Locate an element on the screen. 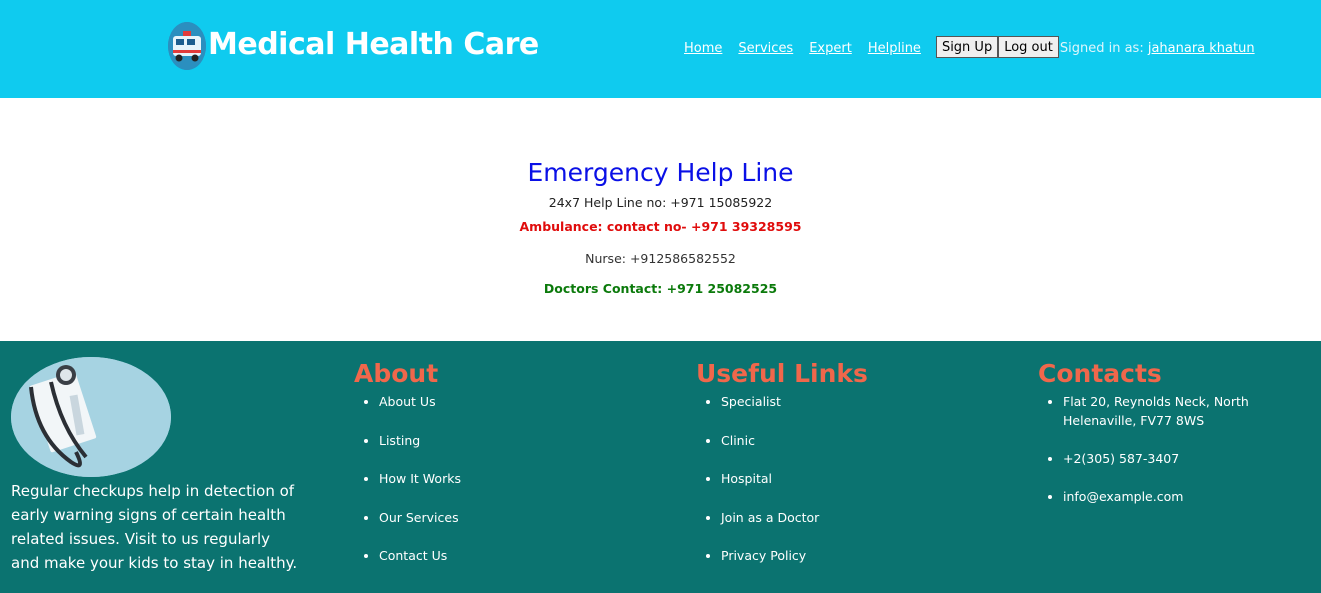 The height and width of the screenshot is (593, 1321). list-item: Privacy Policy is located at coordinates (794, 555).